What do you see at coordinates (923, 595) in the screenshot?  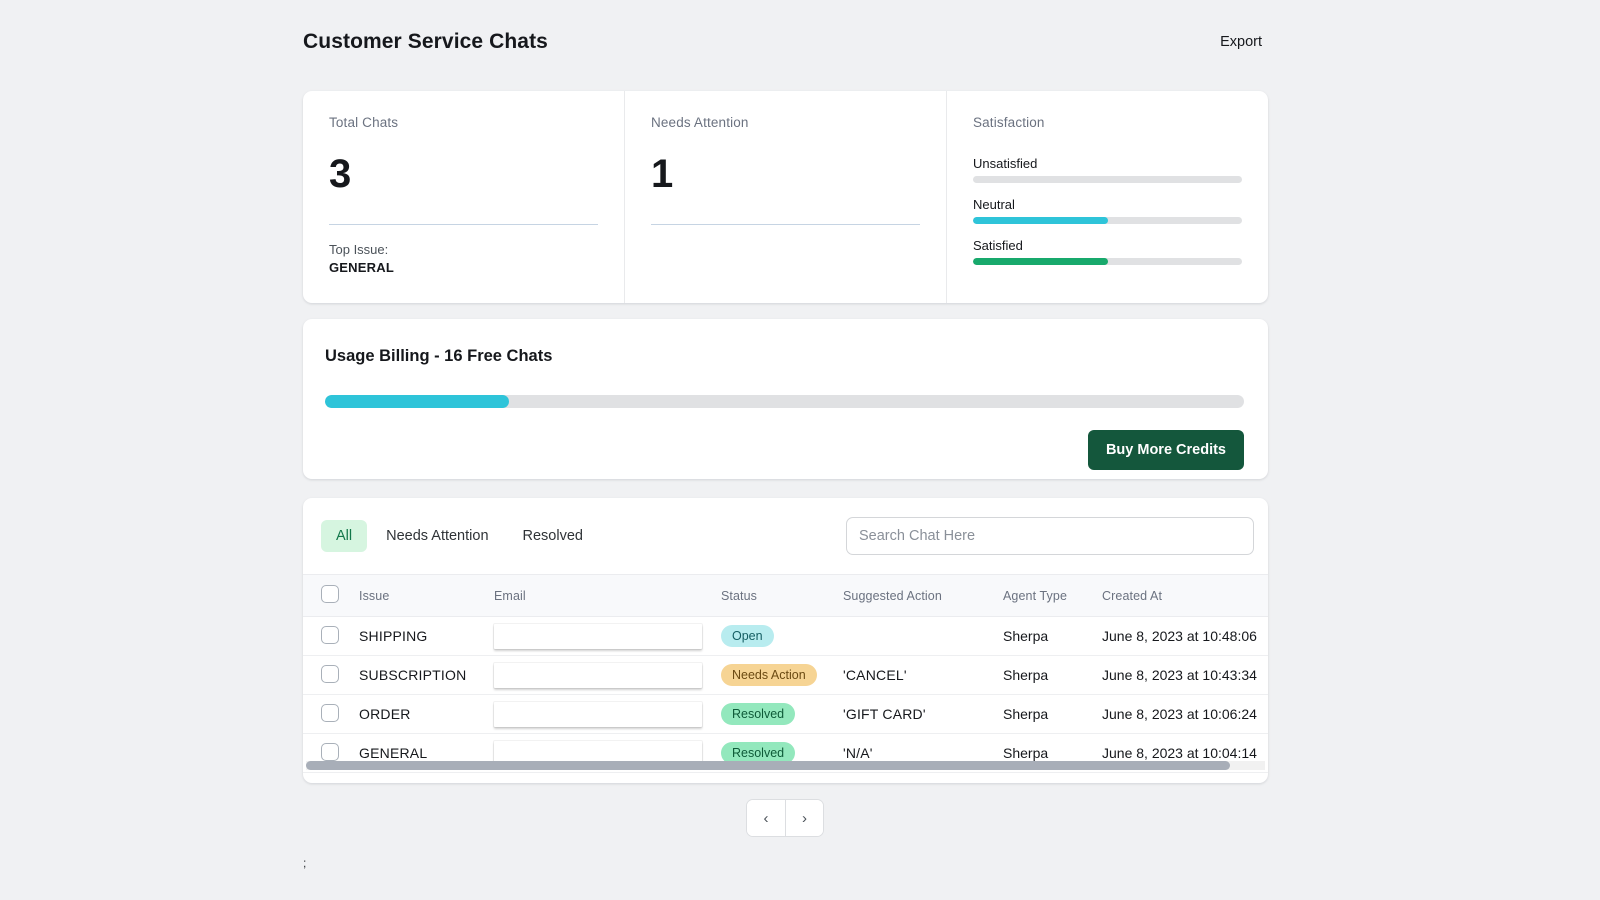 I see `column-header-suggested-action: Suggested Action` at bounding box center [923, 595].